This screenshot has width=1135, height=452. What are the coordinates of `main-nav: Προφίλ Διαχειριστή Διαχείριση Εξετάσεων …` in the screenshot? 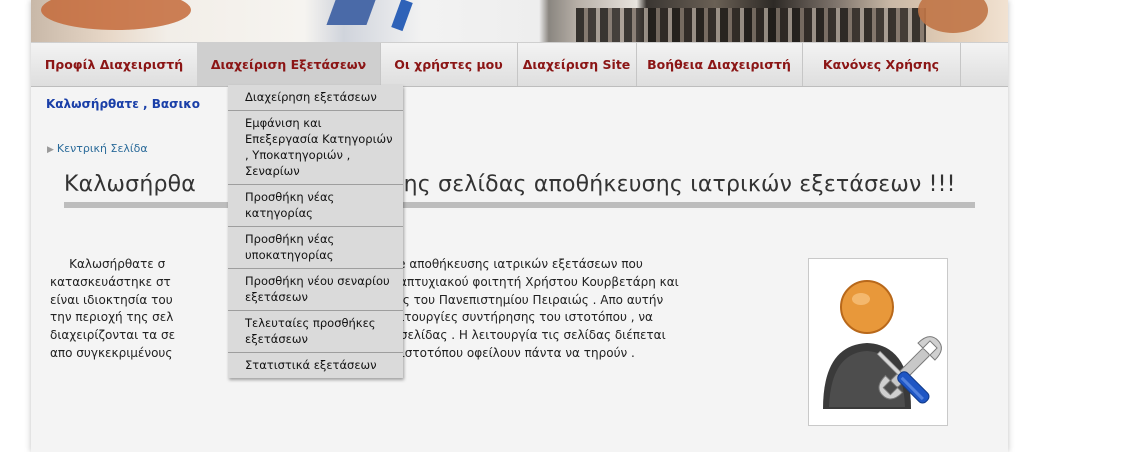 It's located at (519, 64).